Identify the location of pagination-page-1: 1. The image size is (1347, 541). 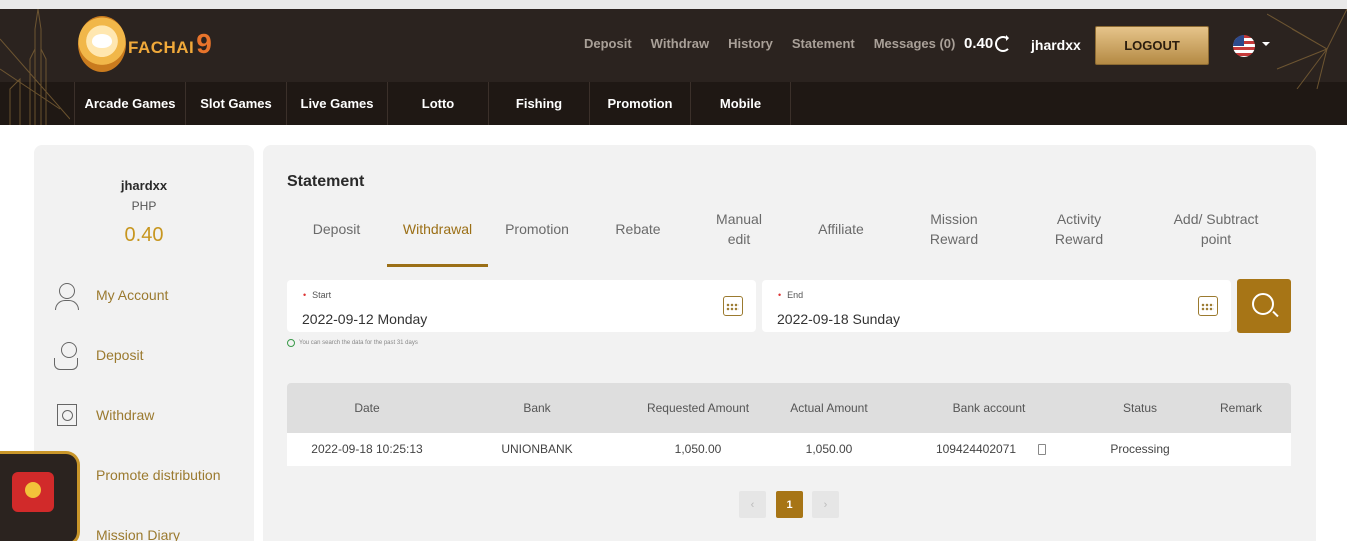
(789, 504).